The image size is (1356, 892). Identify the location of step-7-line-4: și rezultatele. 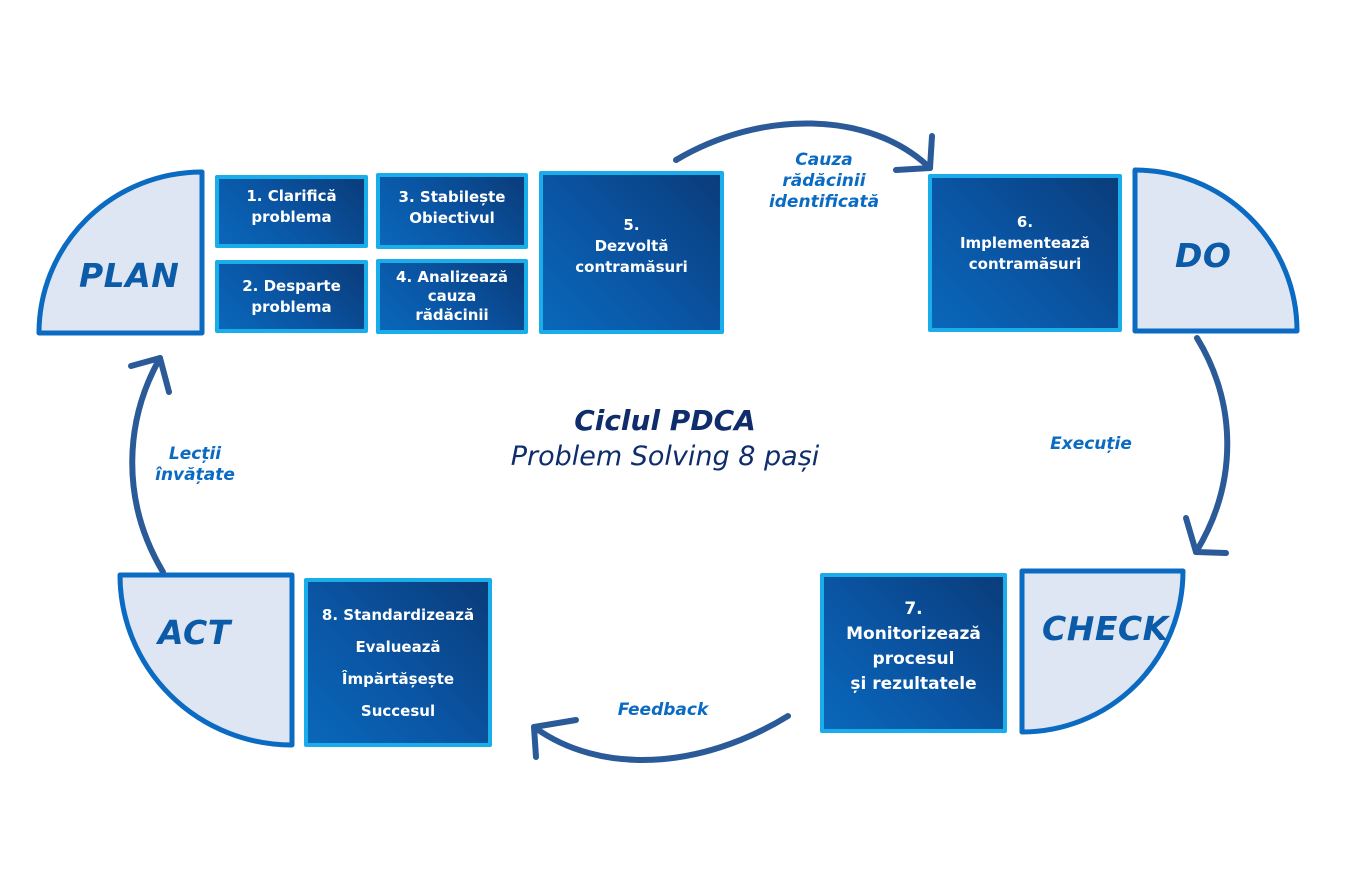
(913, 684).